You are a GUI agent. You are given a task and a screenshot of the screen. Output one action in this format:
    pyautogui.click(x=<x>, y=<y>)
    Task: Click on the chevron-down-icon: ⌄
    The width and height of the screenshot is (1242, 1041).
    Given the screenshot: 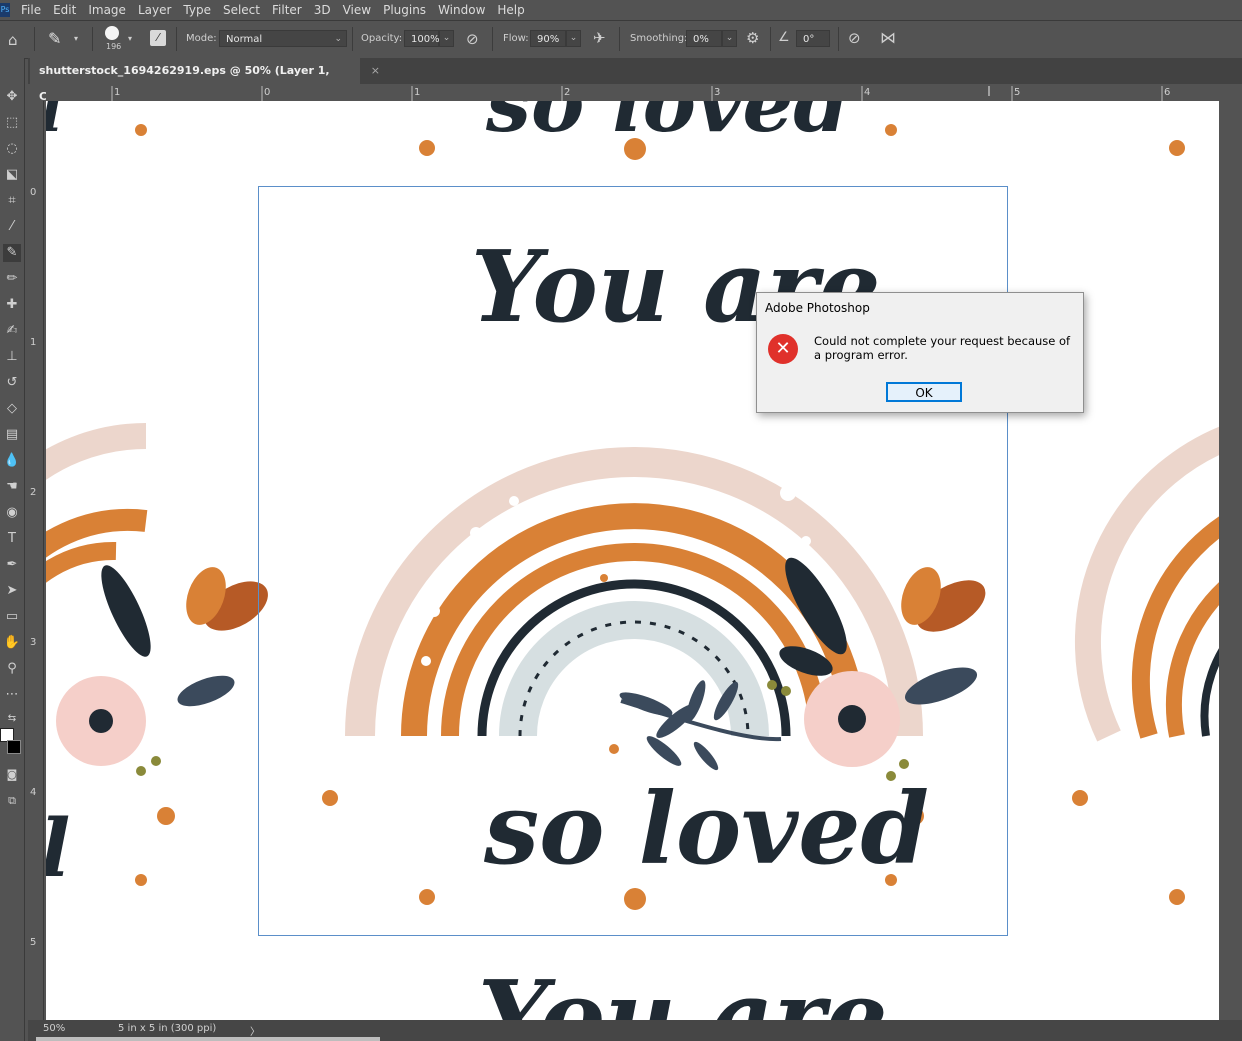 What is the action you would take?
    pyautogui.click(x=338, y=39)
    